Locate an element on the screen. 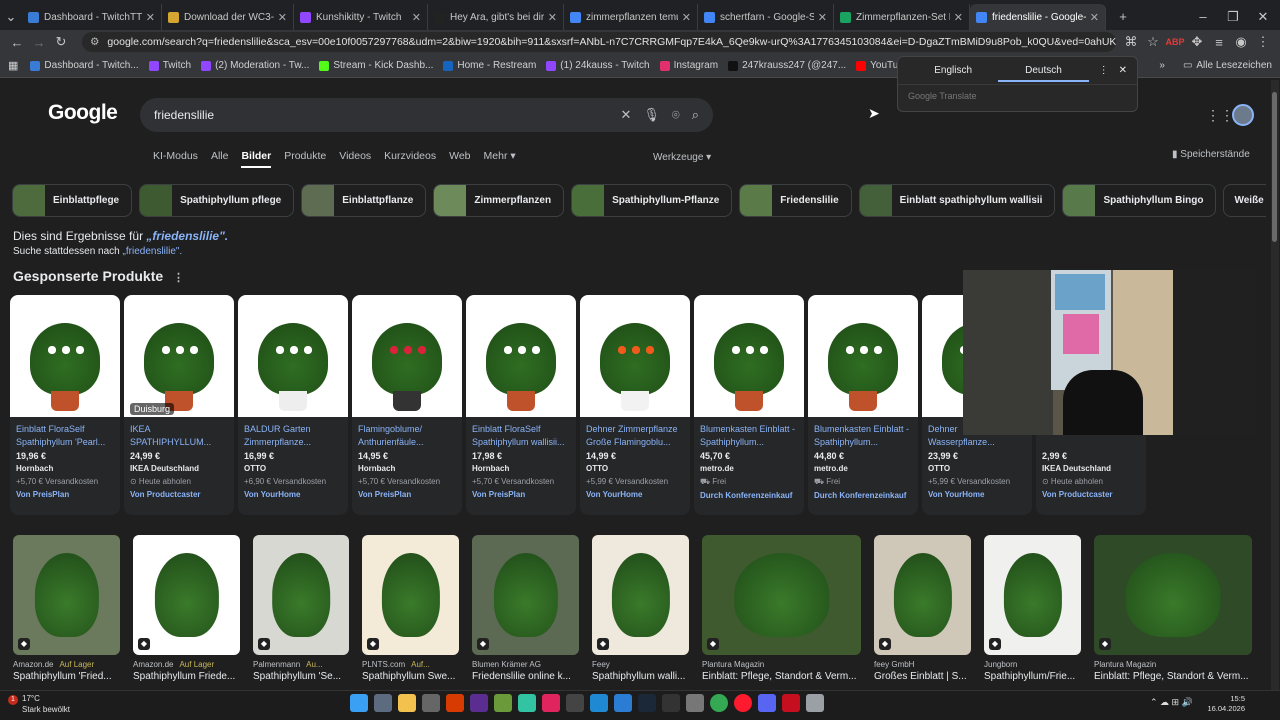 The width and height of the screenshot is (1280, 720). obs-icon is located at coordinates (575, 703).